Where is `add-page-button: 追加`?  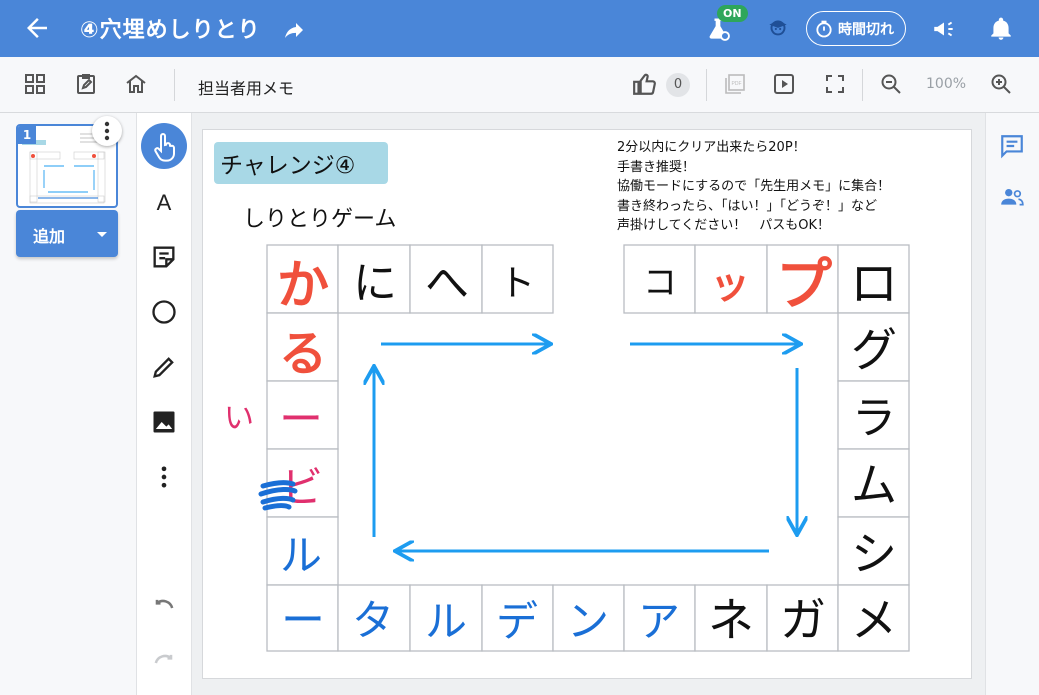 add-page-button: 追加 is located at coordinates (67, 233).